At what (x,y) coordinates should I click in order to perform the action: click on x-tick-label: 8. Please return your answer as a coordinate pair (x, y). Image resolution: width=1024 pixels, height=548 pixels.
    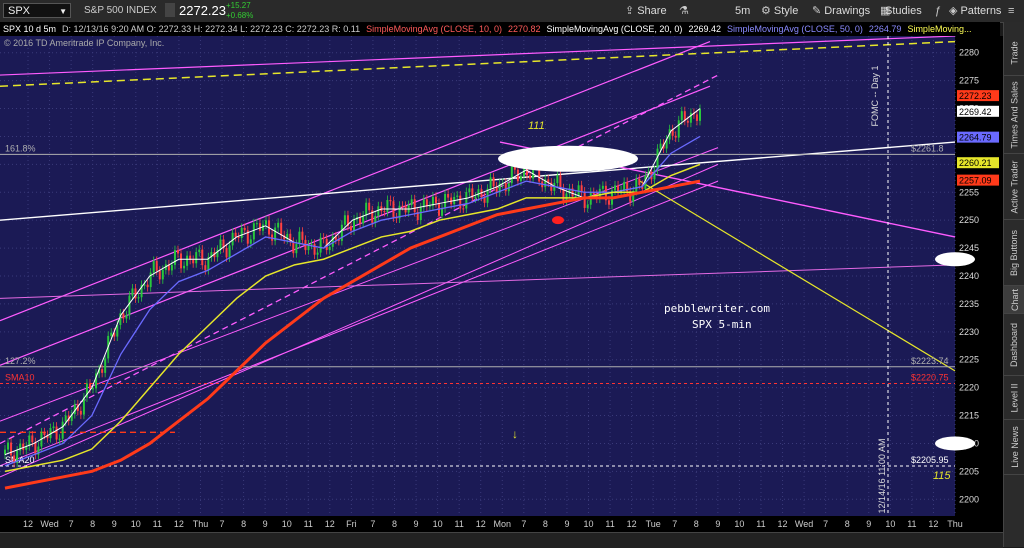
    Looking at the image, I should click on (243, 524).